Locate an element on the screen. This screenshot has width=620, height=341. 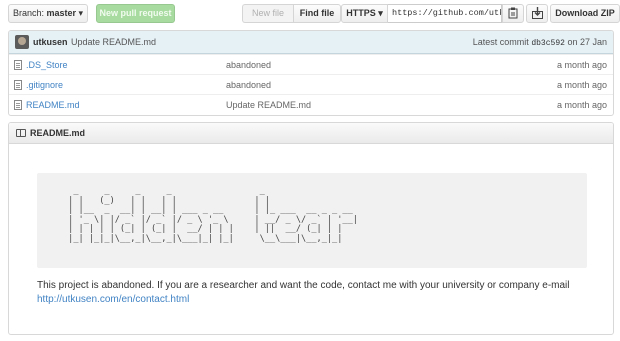
new-file-button: New file is located at coordinates (267, 13).